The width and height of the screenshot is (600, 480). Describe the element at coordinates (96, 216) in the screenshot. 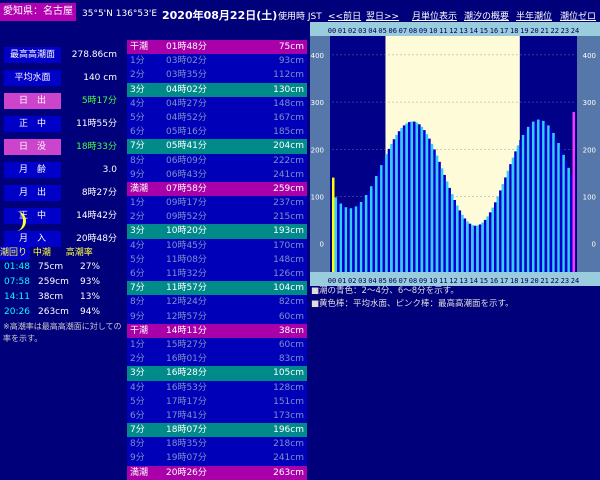

I see `info-value: 14時42分` at that location.